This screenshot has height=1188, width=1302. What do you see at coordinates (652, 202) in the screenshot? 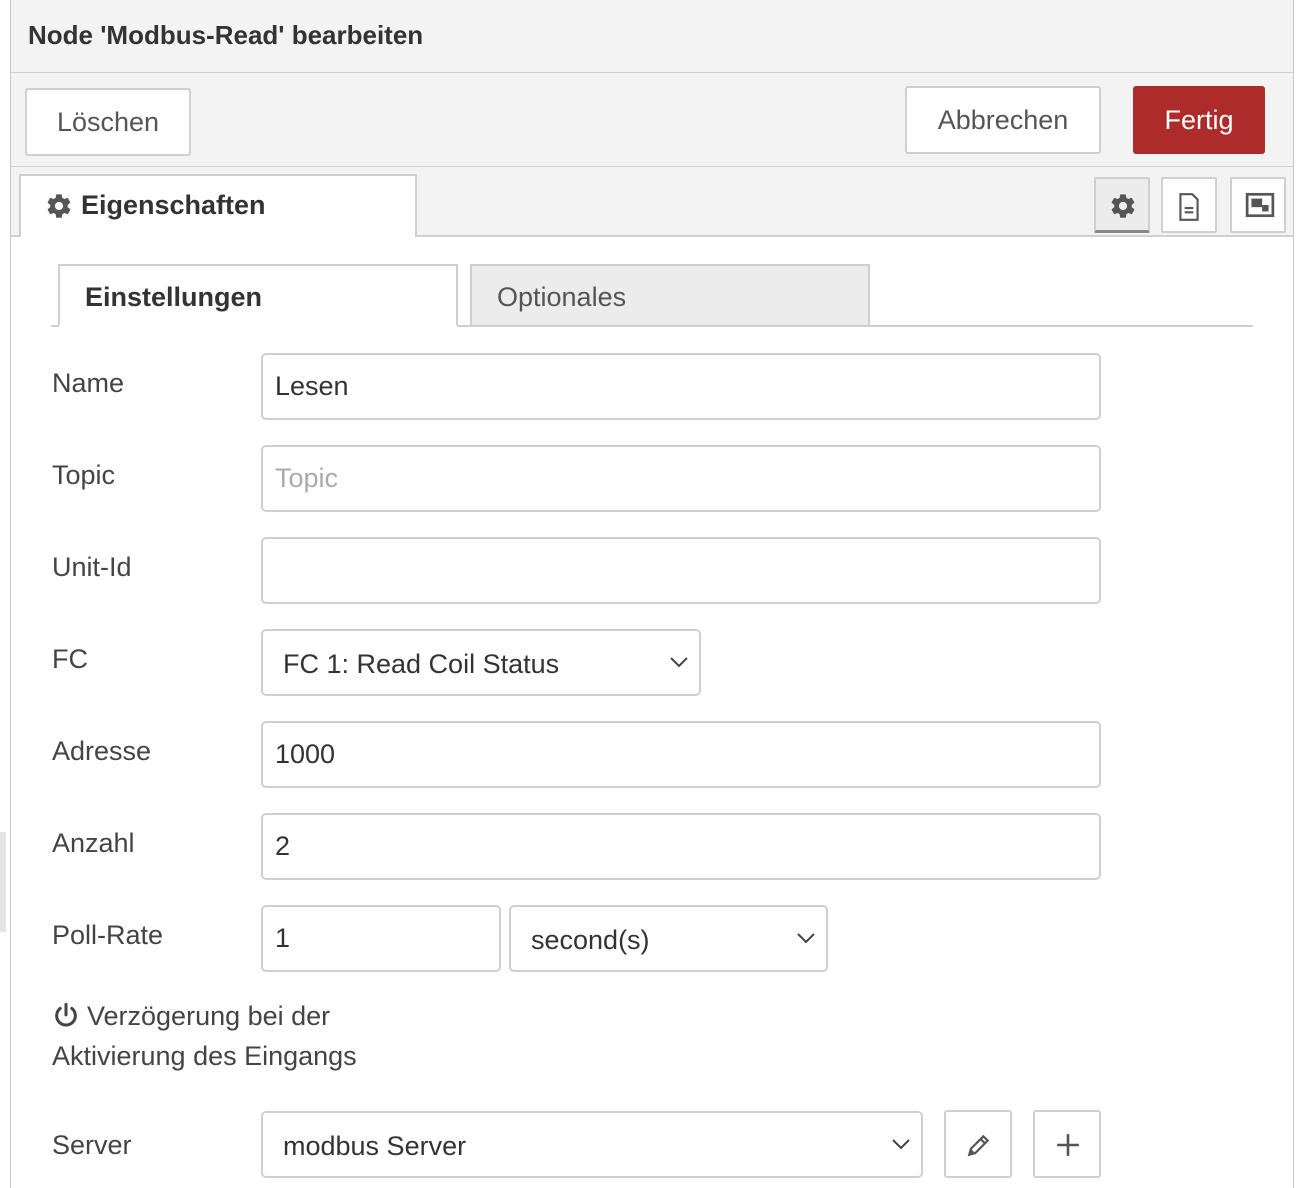
I see `properties-tabbar: Eigenschaften` at bounding box center [652, 202].